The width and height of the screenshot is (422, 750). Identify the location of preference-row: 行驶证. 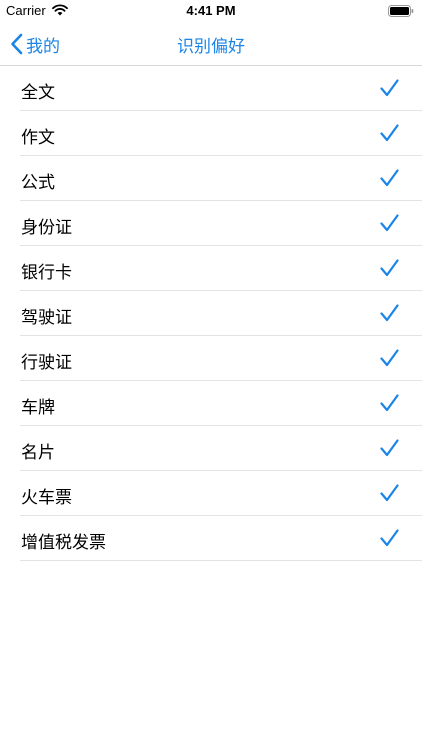
(211, 358).